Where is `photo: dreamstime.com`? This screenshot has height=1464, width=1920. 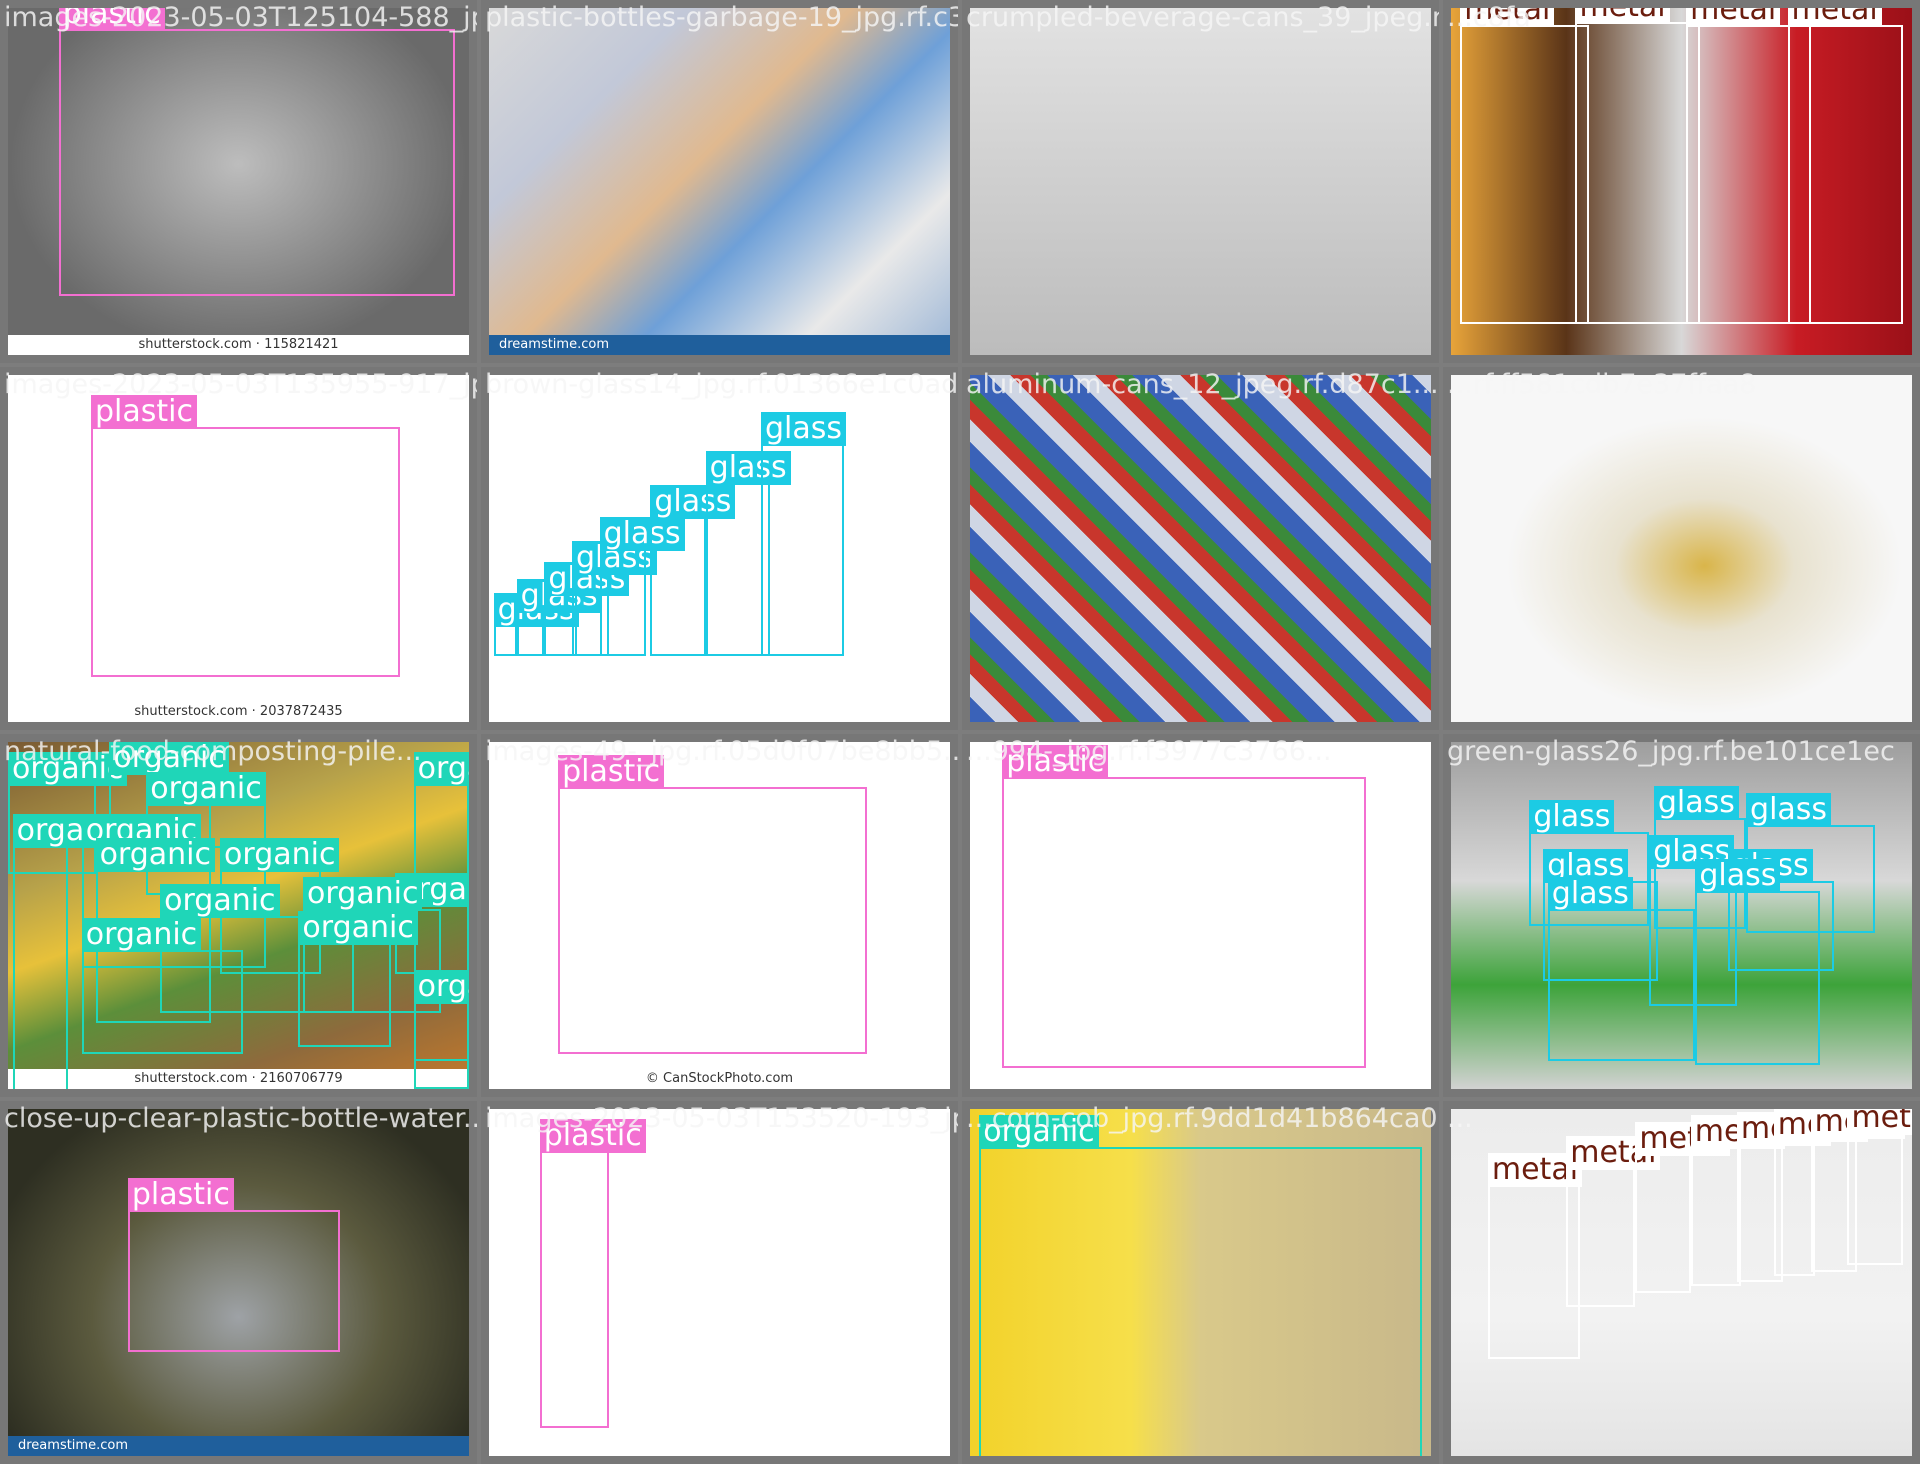
photo: dreamstime.com is located at coordinates (719, 181).